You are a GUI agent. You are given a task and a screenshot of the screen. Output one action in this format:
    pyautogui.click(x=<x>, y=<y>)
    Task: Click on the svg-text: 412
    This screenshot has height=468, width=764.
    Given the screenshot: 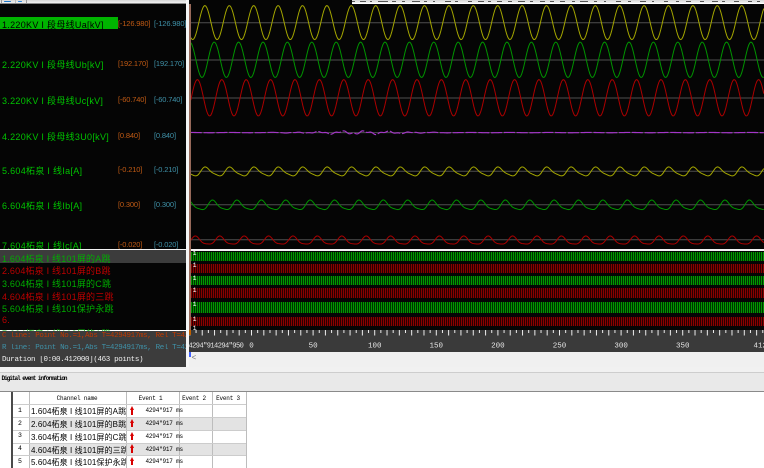 What is the action you would take?
    pyautogui.click(x=758, y=347)
    